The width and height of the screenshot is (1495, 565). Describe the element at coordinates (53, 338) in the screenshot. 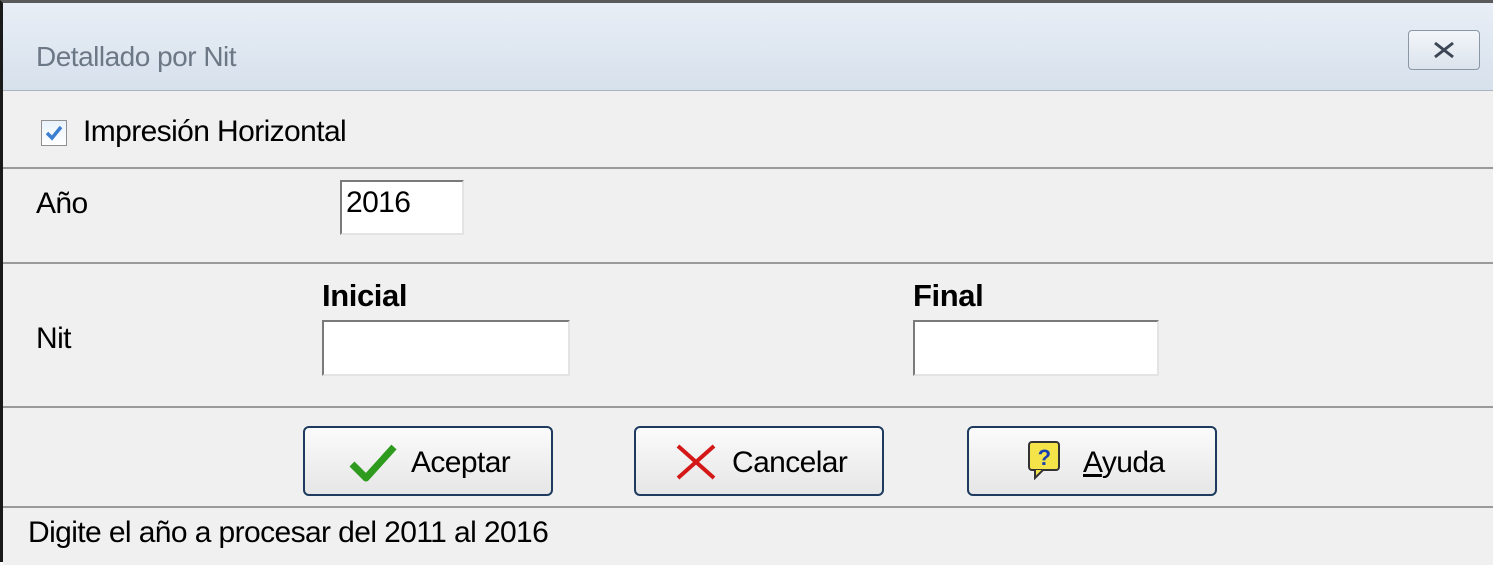

I see `nit-label: Nit` at that location.